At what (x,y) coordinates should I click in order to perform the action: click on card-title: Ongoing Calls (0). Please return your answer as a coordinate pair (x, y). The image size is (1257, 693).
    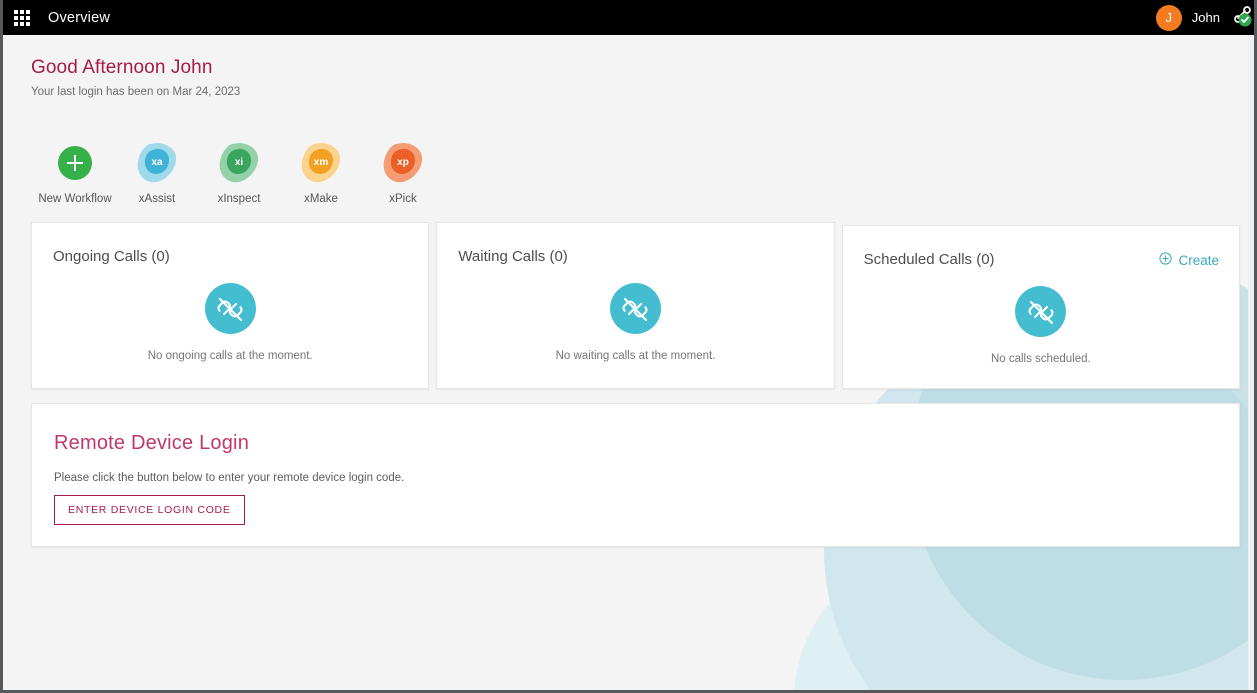
    Looking at the image, I should click on (111, 256).